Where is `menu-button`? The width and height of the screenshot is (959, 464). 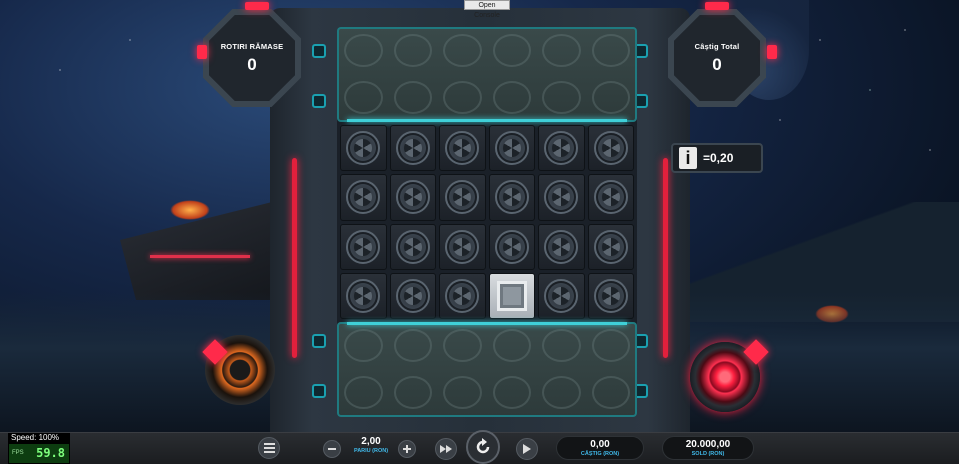 menu-button is located at coordinates (269, 448).